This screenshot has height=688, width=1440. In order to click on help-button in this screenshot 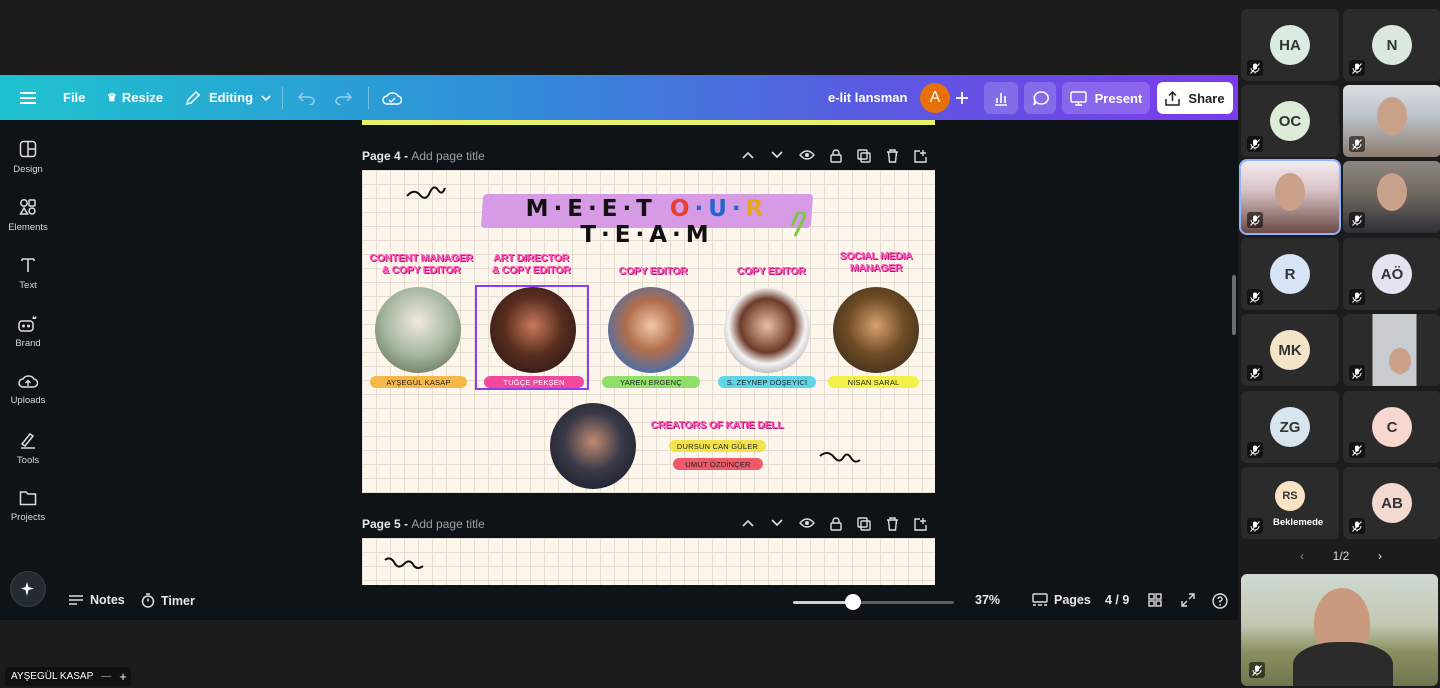, I will do `click(1220, 601)`.